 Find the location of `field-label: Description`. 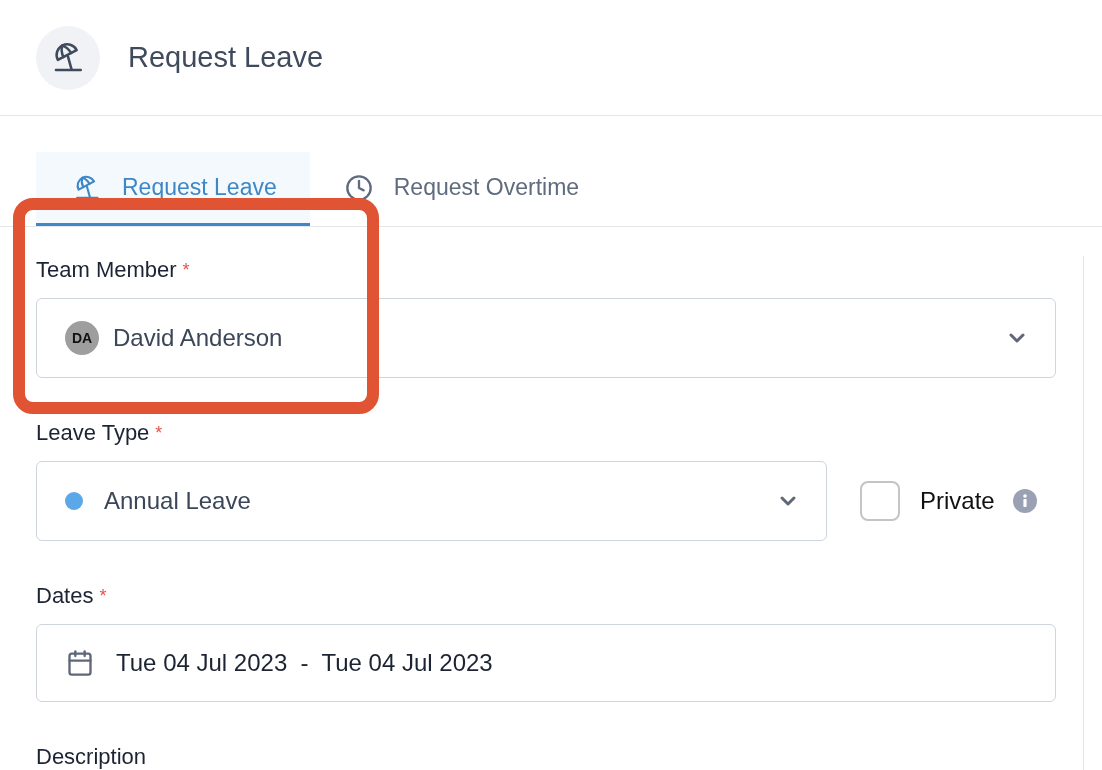

field-label: Description is located at coordinates (91, 756).